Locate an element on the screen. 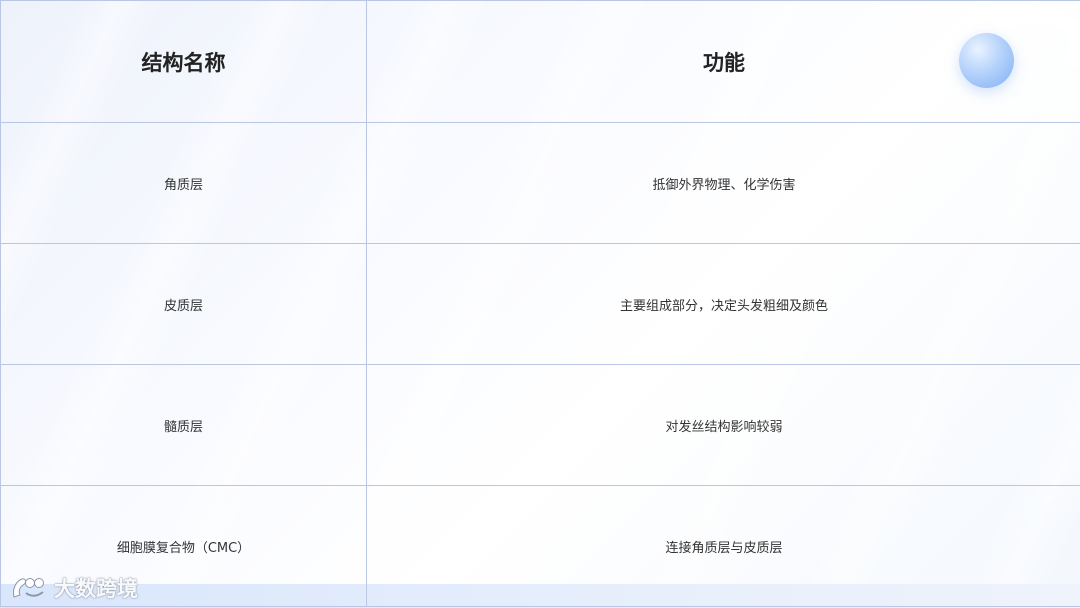  cell-function: 对发丝结构影响较弱 is located at coordinates (723, 425).